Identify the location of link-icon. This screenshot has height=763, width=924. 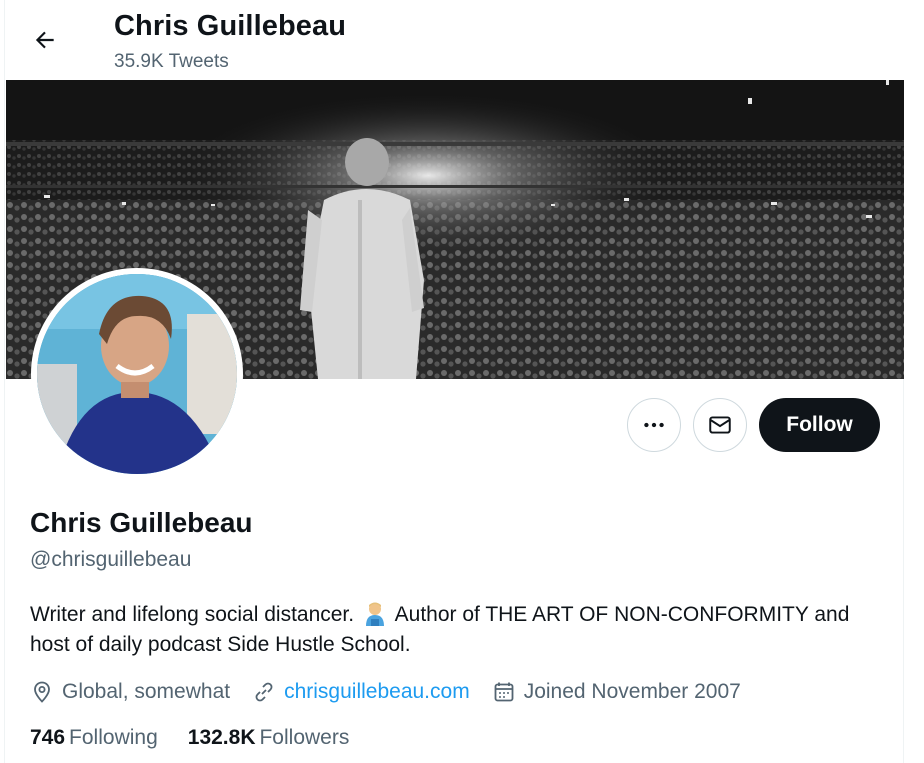
(264, 692).